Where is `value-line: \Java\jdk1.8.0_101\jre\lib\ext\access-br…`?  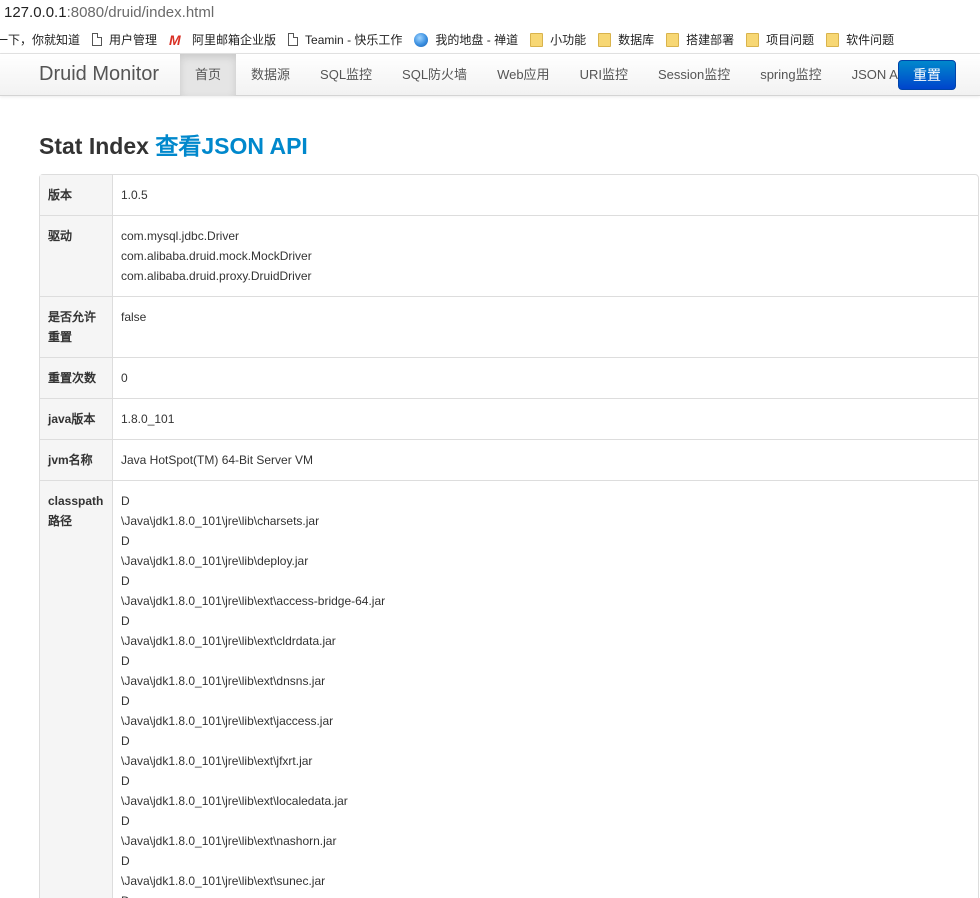 value-line: \Java\jdk1.8.0_101\jre\lib\ext\access-br… is located at coordinates (253, 601).